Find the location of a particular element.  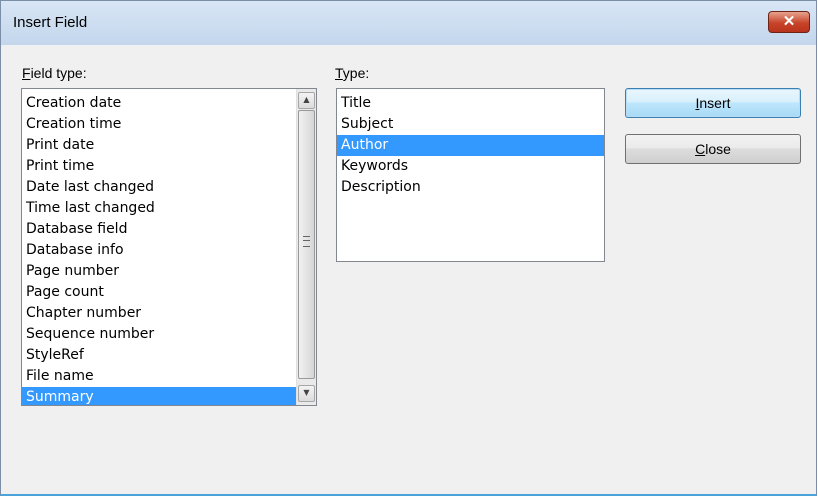

field-type-list-item: StyleRef is located at coordinates (159, 355).